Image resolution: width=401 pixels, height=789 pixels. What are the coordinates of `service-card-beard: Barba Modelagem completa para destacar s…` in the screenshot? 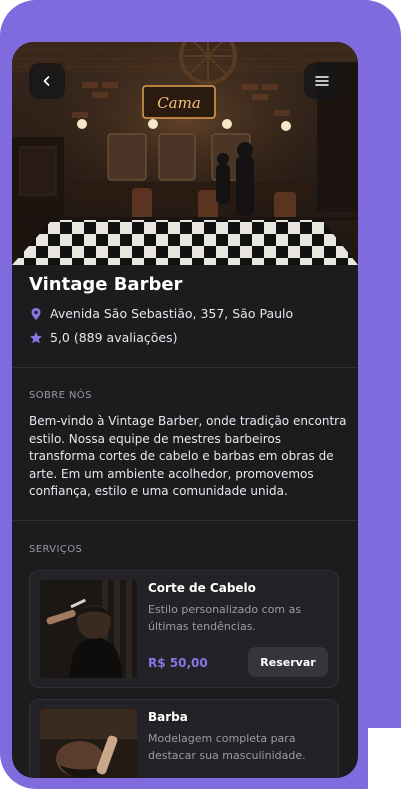 It's located at (184, 738).